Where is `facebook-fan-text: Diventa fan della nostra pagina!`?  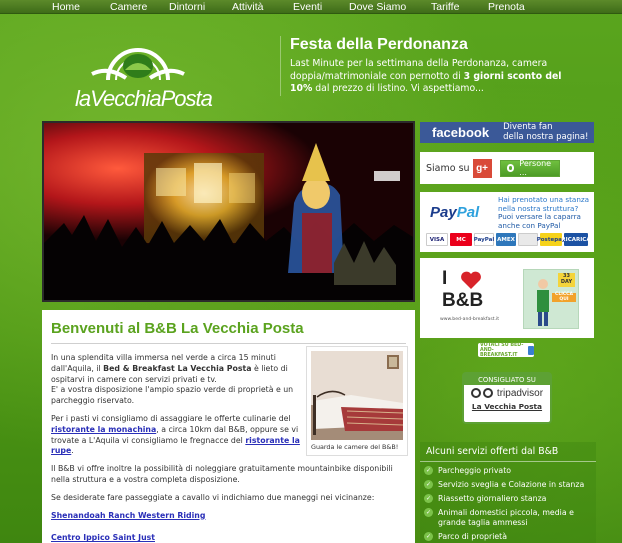
facebook-fan-text: Diventa fan della nostra pagina! is located at coordinates (546, 132).